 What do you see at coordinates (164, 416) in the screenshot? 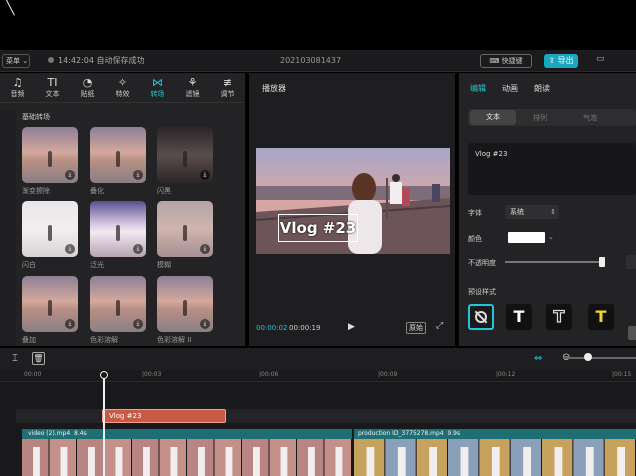
I see `text-clip: Vlog #23` at bounding box center [164, 416].